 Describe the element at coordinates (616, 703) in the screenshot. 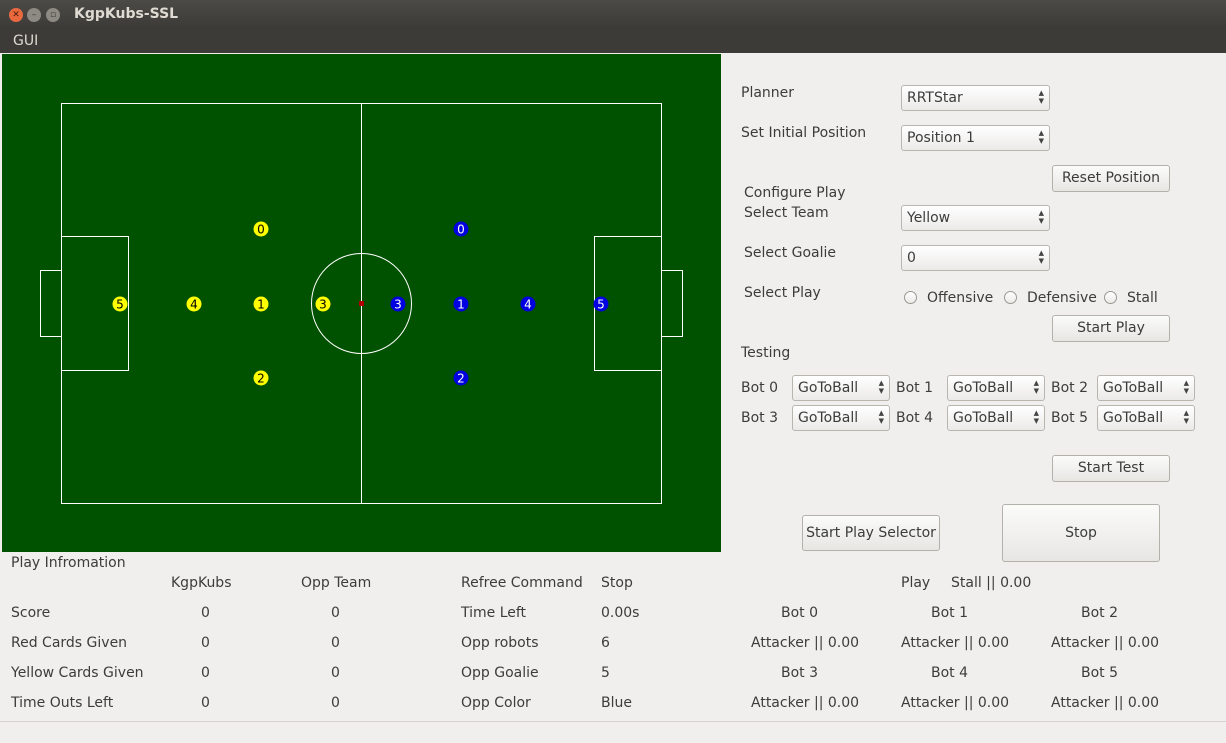

I see `opp-color-value: Blue` at that location.